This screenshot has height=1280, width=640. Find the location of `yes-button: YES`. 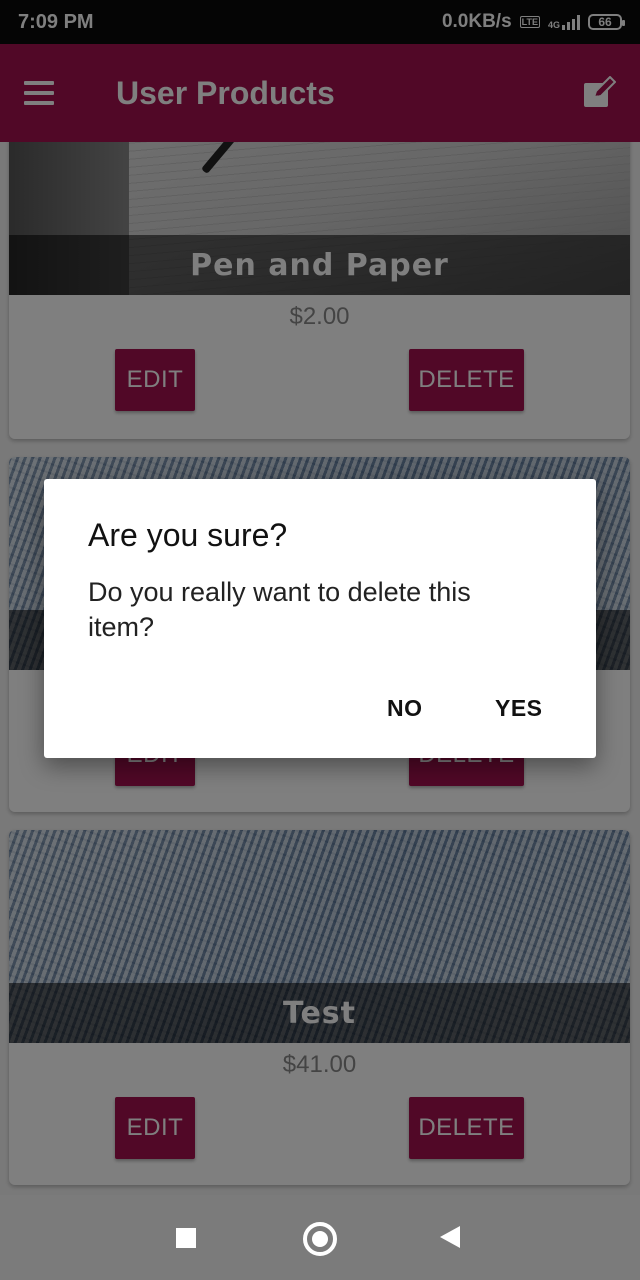

yes-button: YES is located at coordinates (519, 708).